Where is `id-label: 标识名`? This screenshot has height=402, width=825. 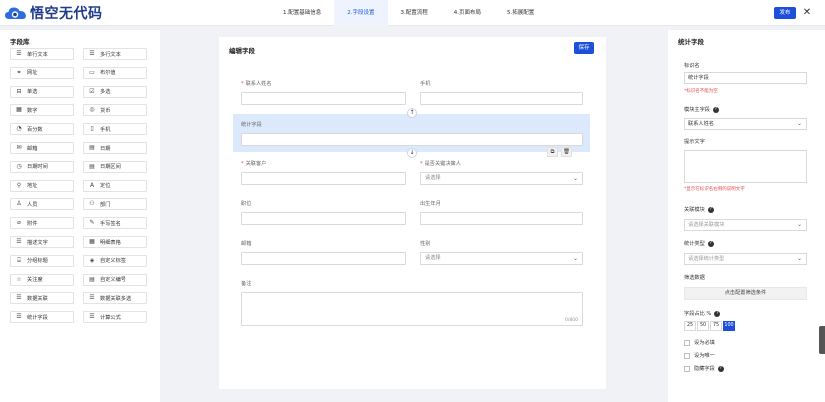 id-label: 标识名 is located at coordinates (692, 66).